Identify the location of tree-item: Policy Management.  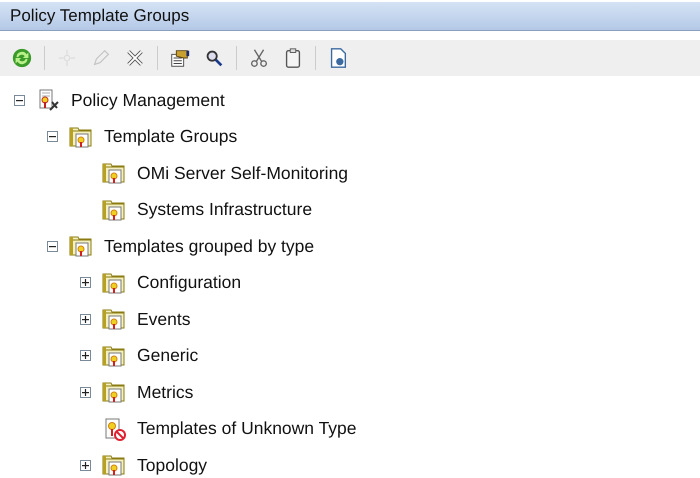
(148, 100).